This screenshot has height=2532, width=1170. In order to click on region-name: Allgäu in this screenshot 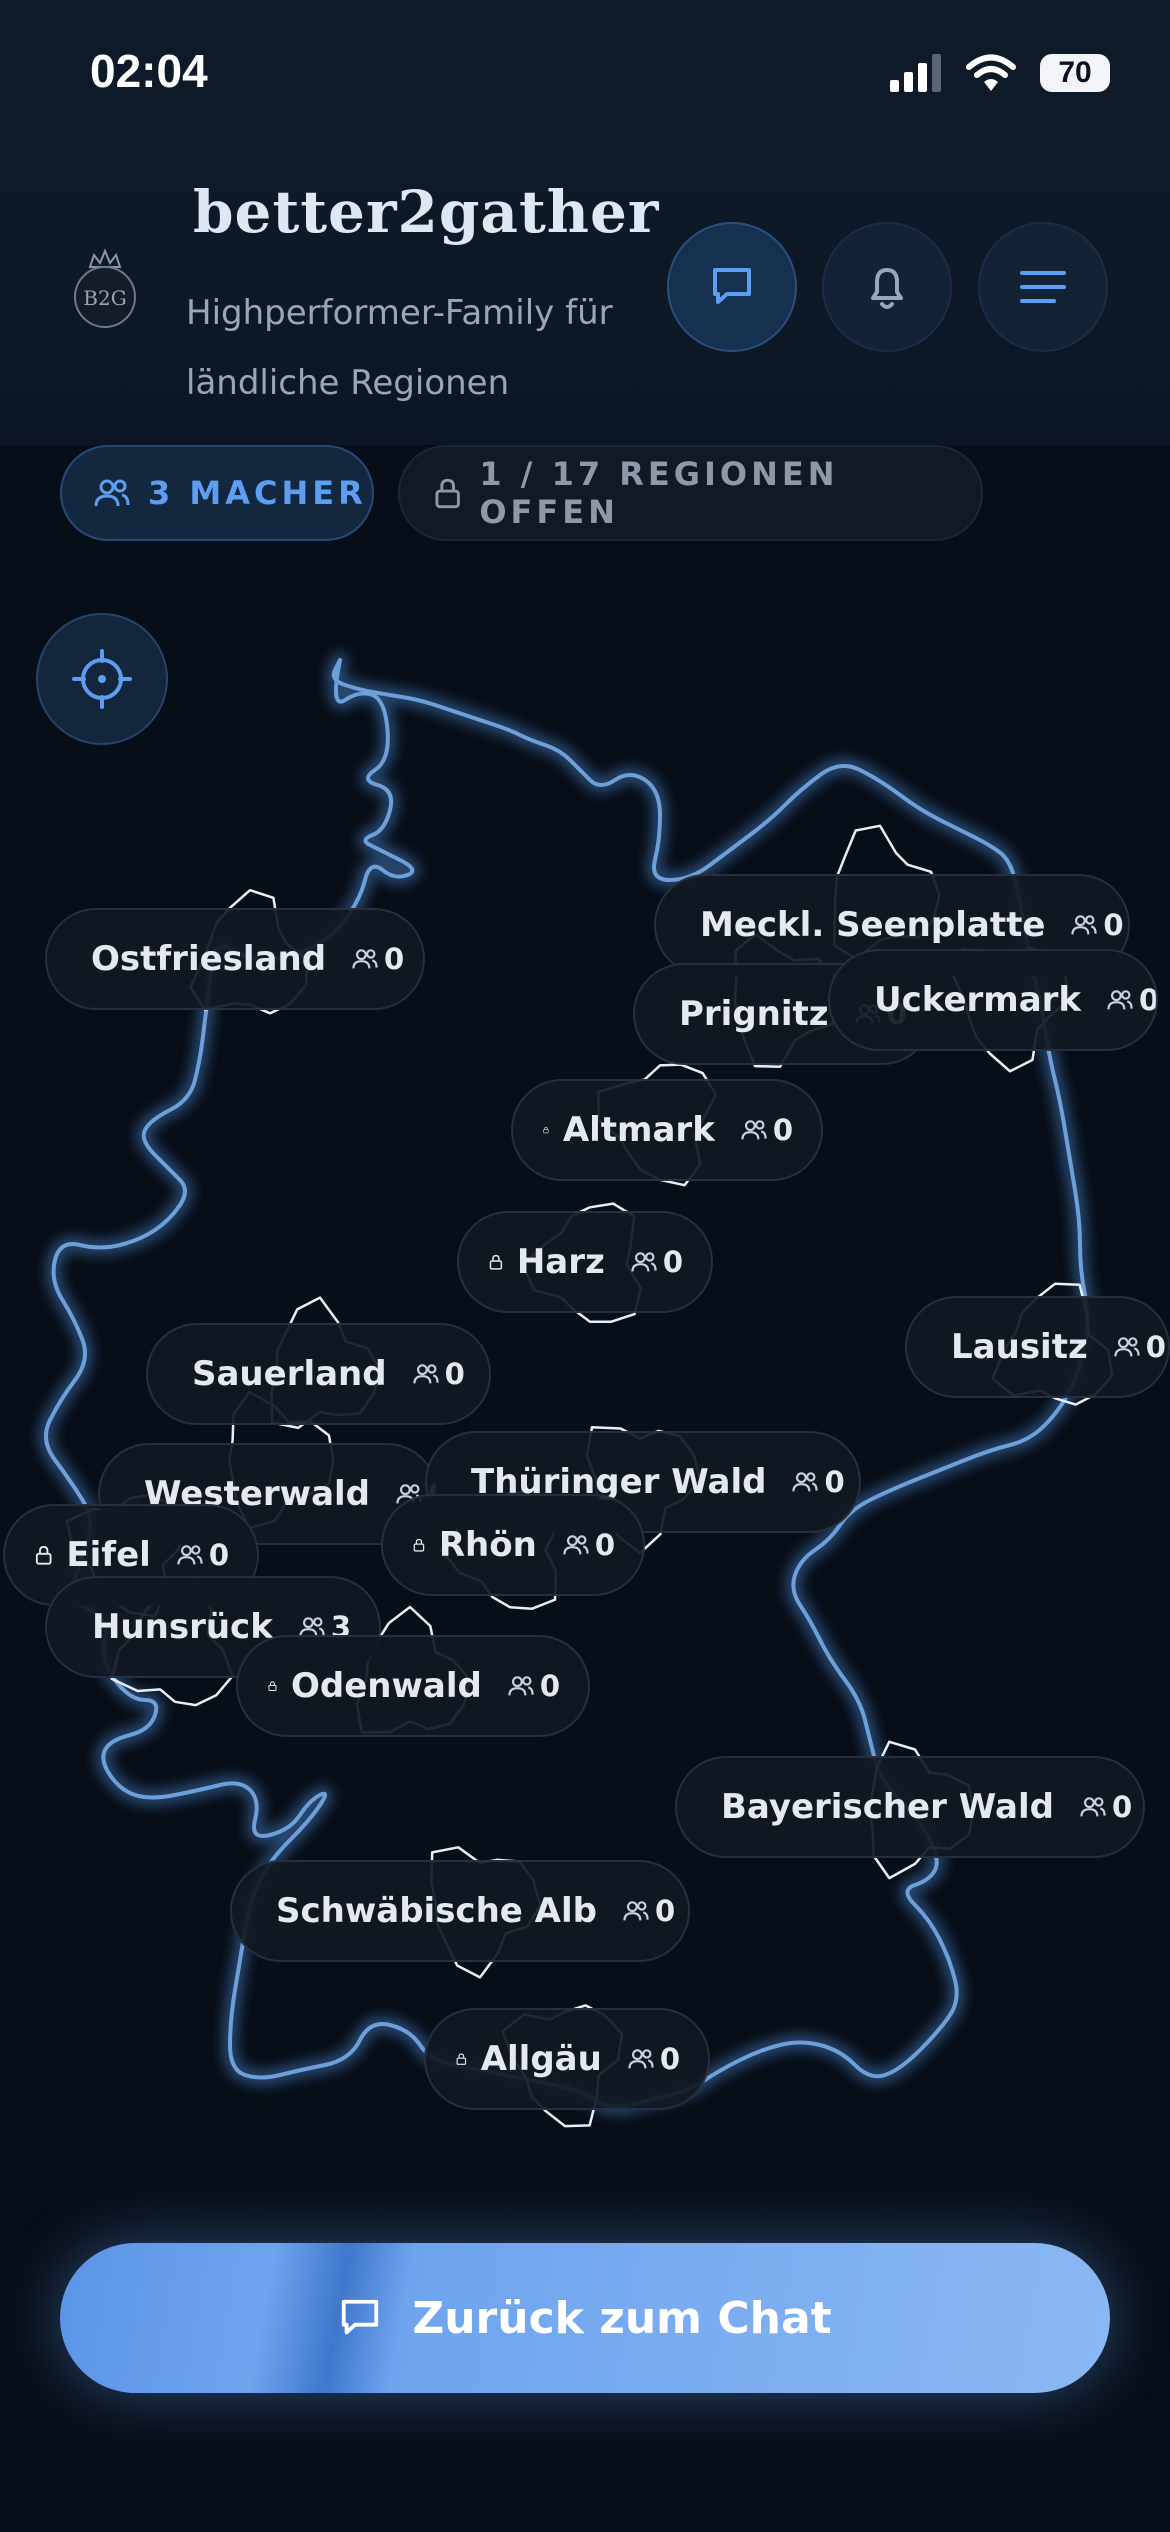, I will do `click(541, 2059)`.